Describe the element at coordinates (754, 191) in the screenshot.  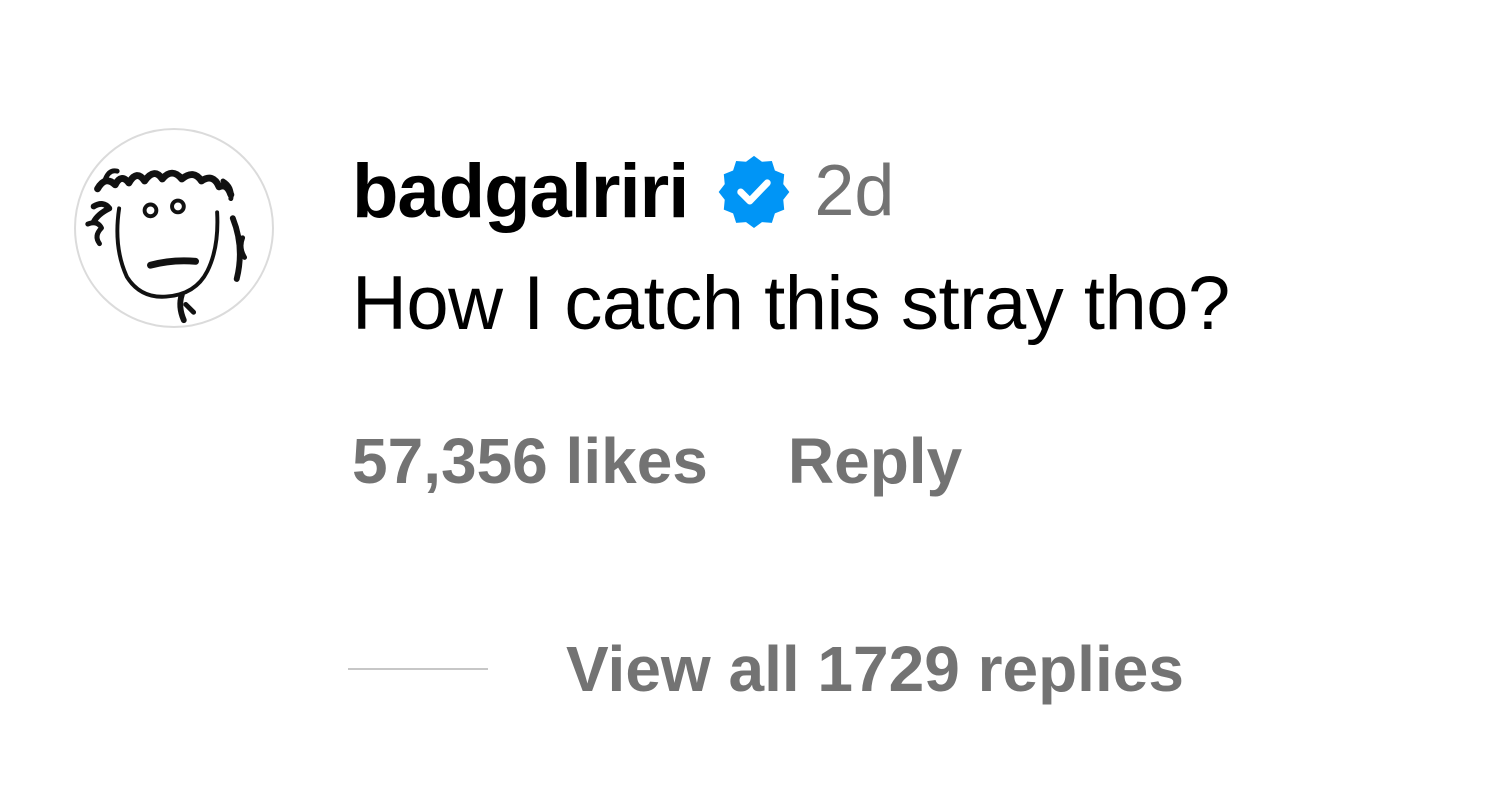
I see `verified-badge-icon` at that location.